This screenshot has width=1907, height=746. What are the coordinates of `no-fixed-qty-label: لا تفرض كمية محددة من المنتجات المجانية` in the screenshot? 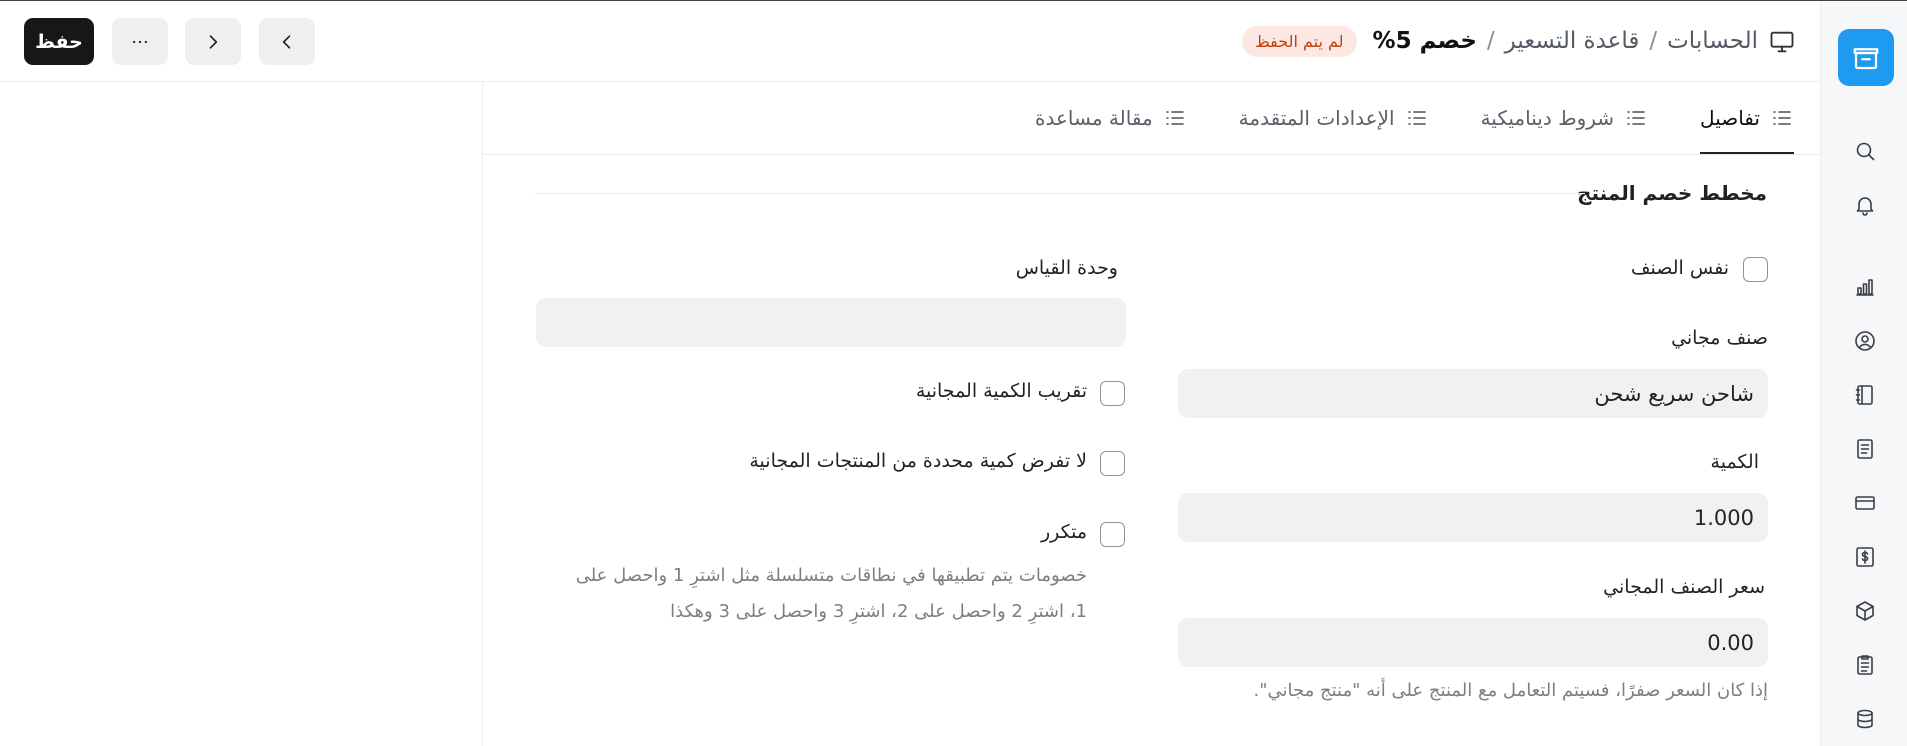 It's located at (918, 461).